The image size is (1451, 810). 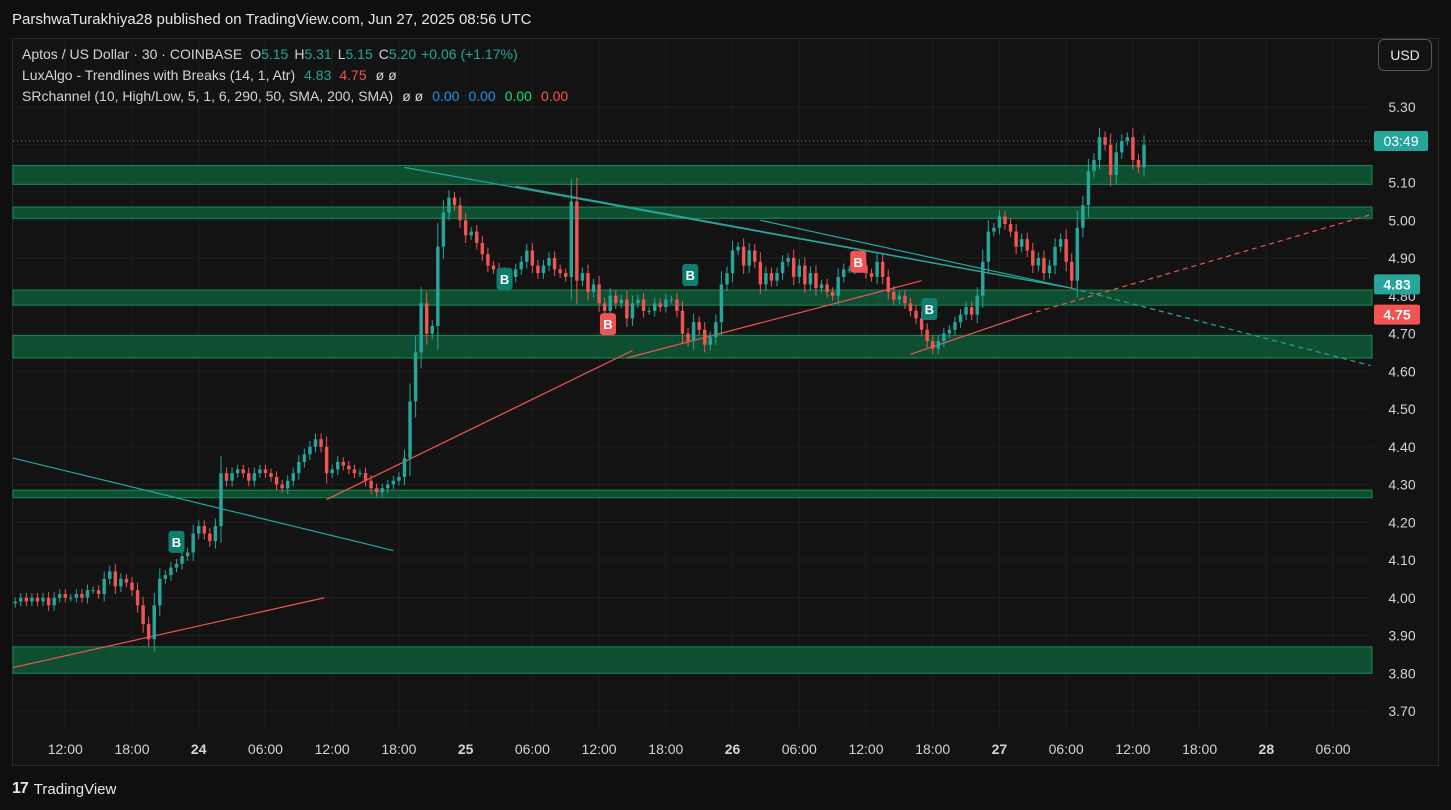 I want to click on srchannel-value-4: 0.00, so click(x=554, y=96).